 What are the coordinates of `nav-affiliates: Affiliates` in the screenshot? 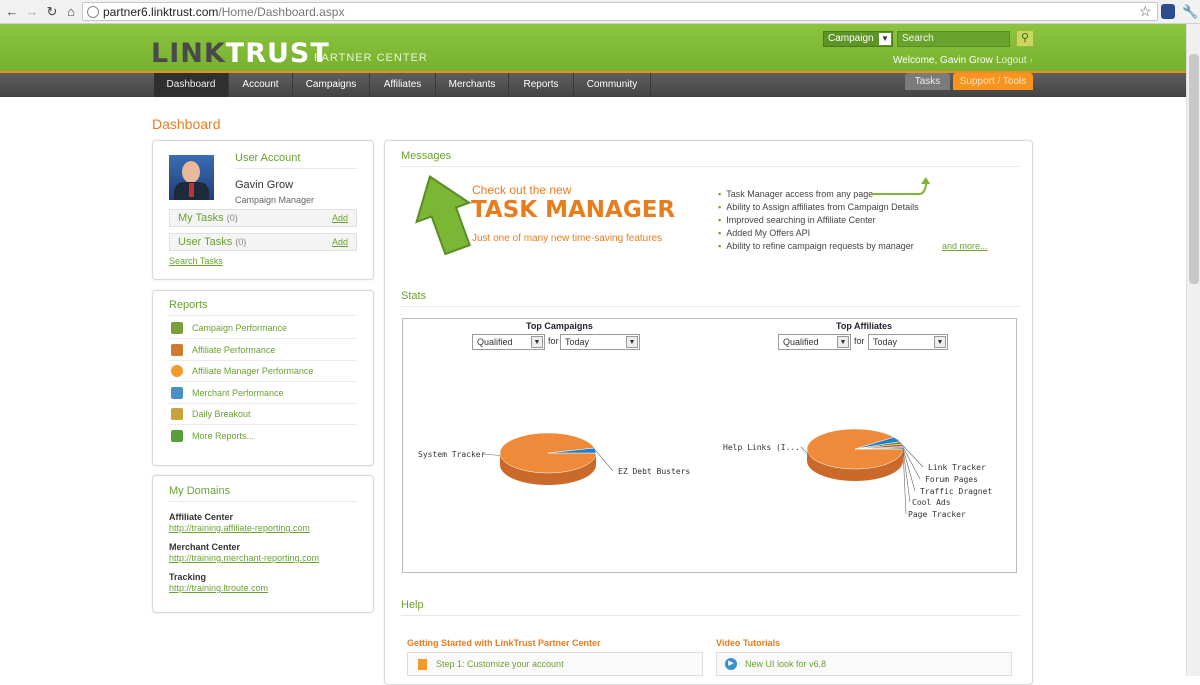 It's located at (403, 85).